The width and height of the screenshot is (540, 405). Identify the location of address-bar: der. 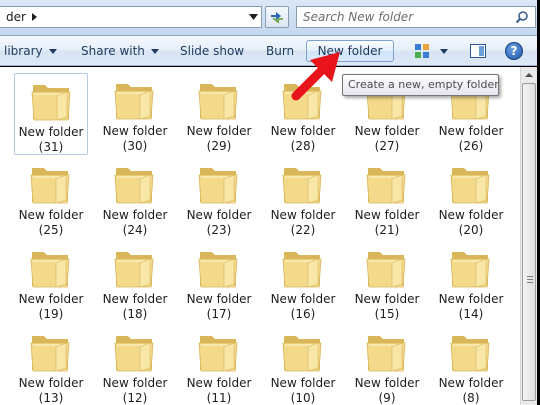
(270, 18).